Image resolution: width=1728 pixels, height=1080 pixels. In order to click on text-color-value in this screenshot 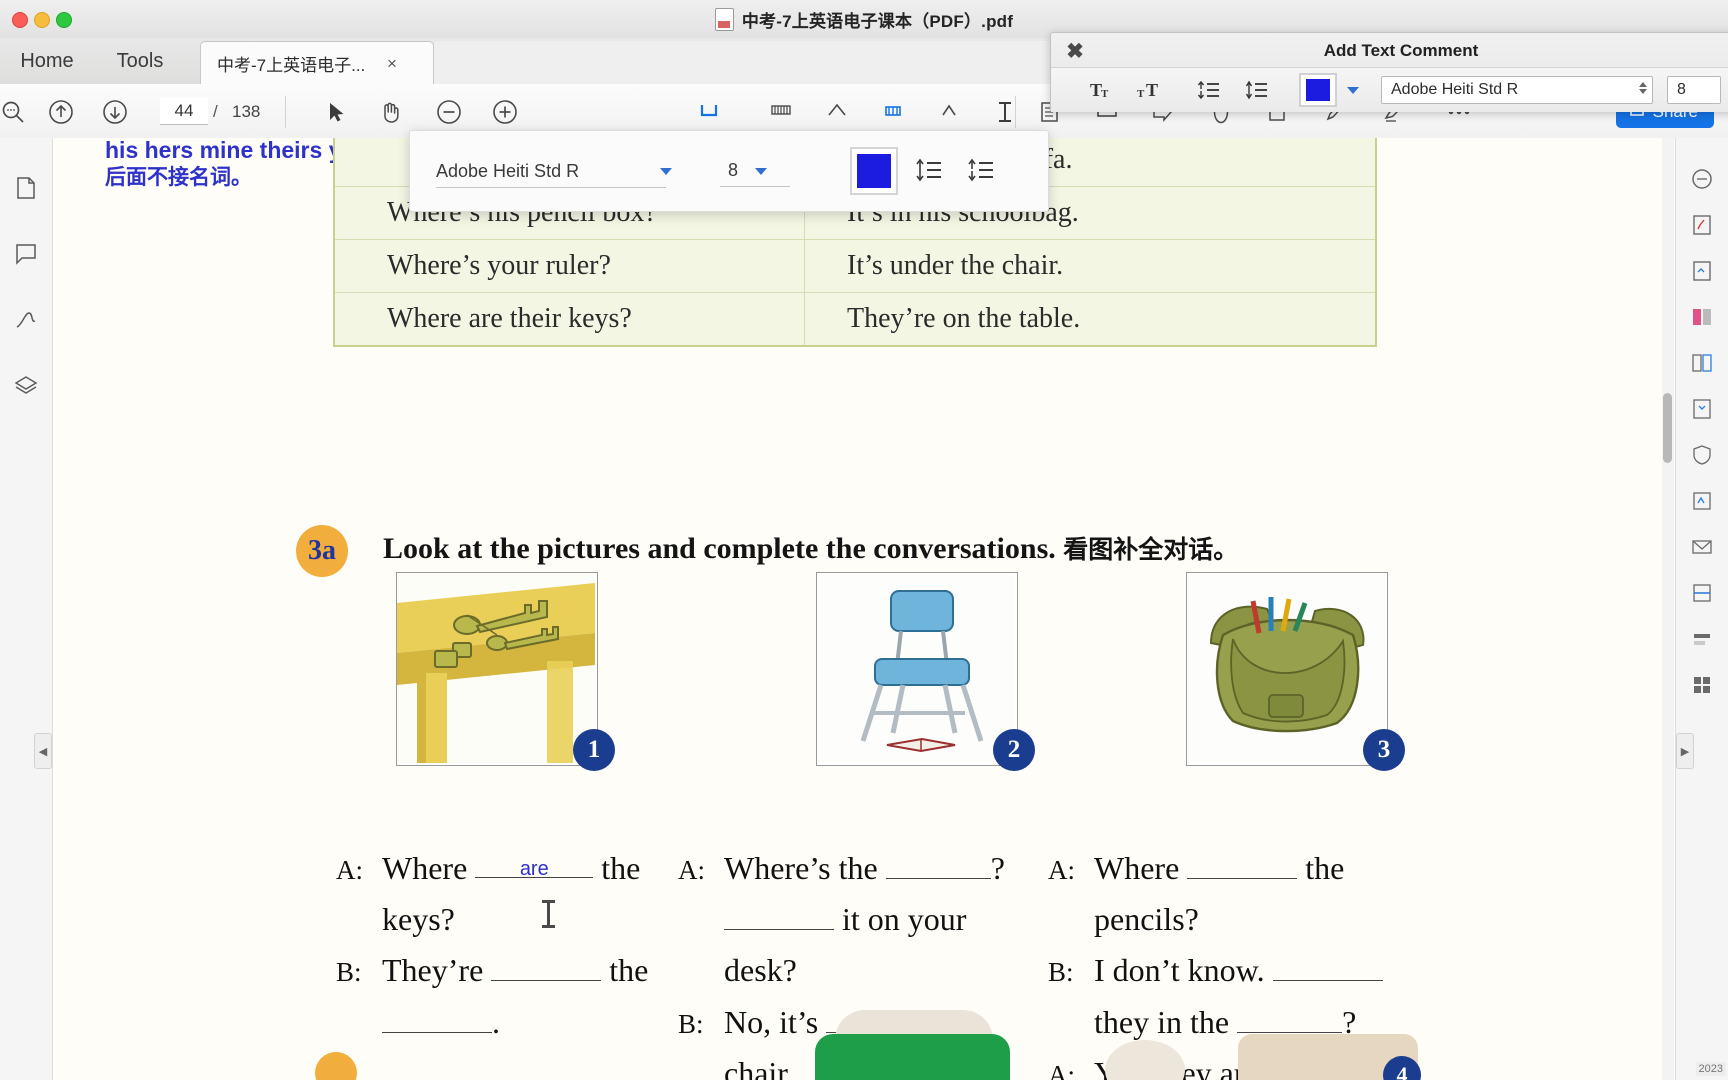, I will do `click(1318, 90)`.